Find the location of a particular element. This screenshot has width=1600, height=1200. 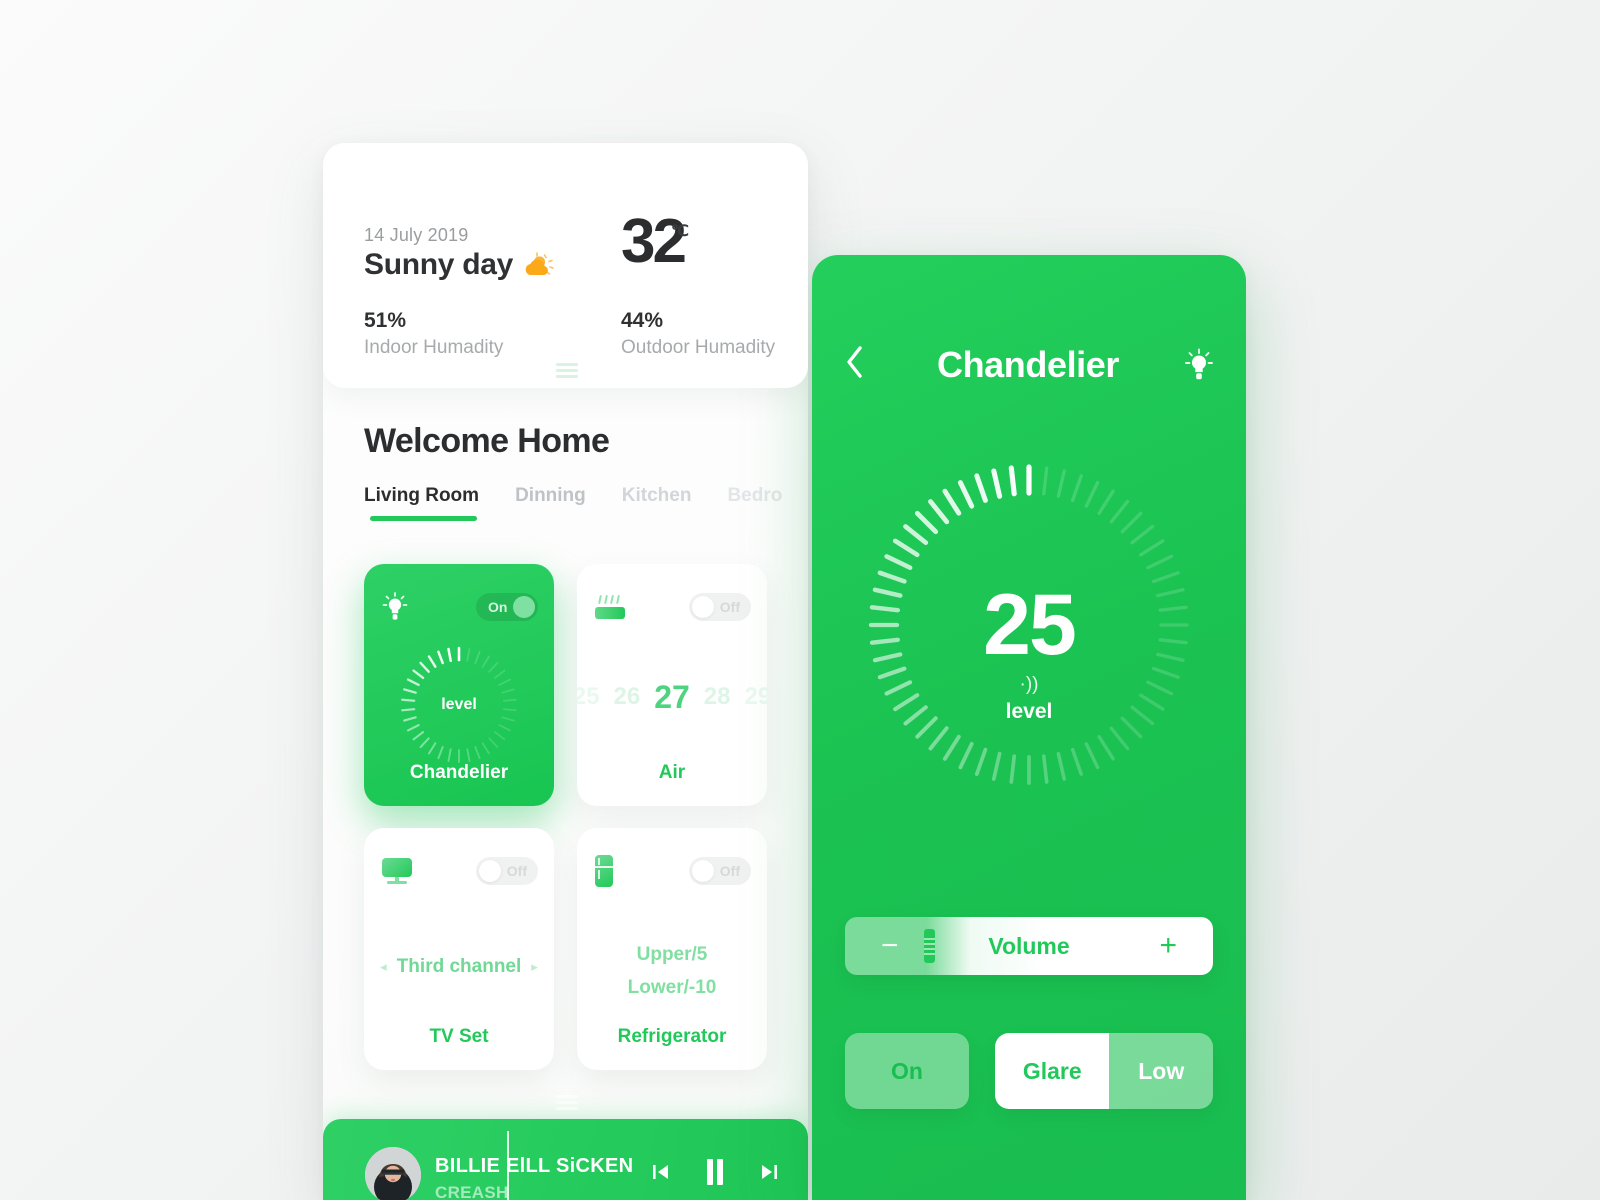

skip-previous-icon is located at coordinates (660, 1174).